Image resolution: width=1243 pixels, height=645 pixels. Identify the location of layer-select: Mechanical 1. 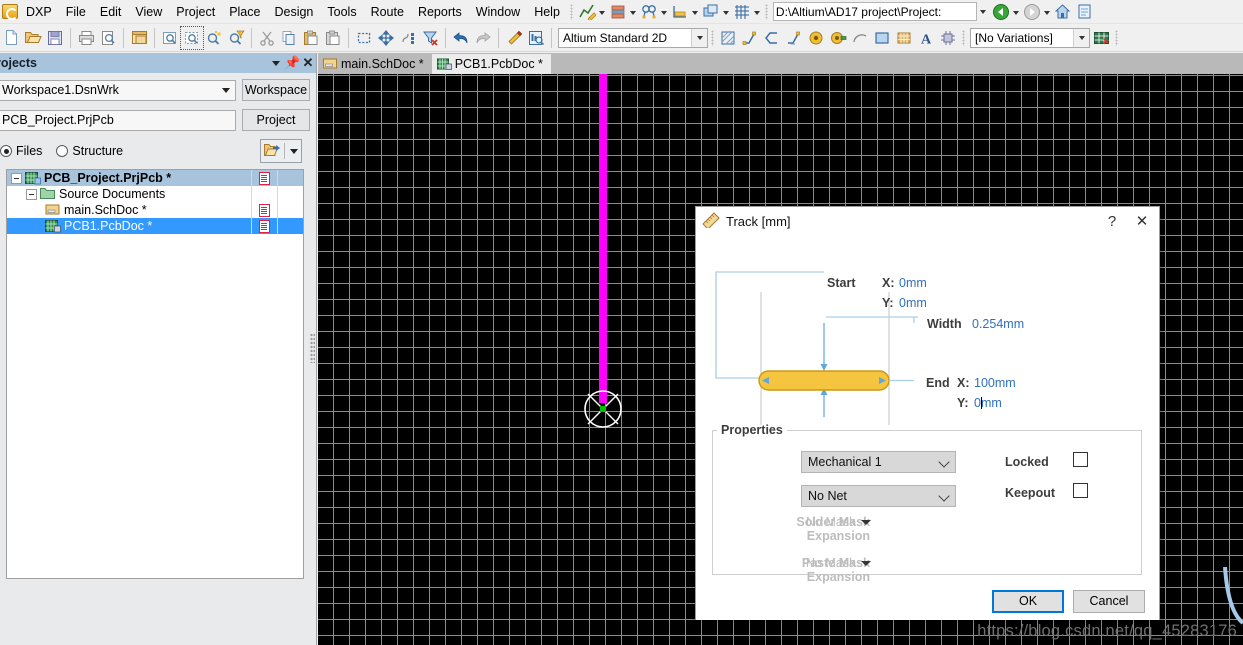
(878, 462).